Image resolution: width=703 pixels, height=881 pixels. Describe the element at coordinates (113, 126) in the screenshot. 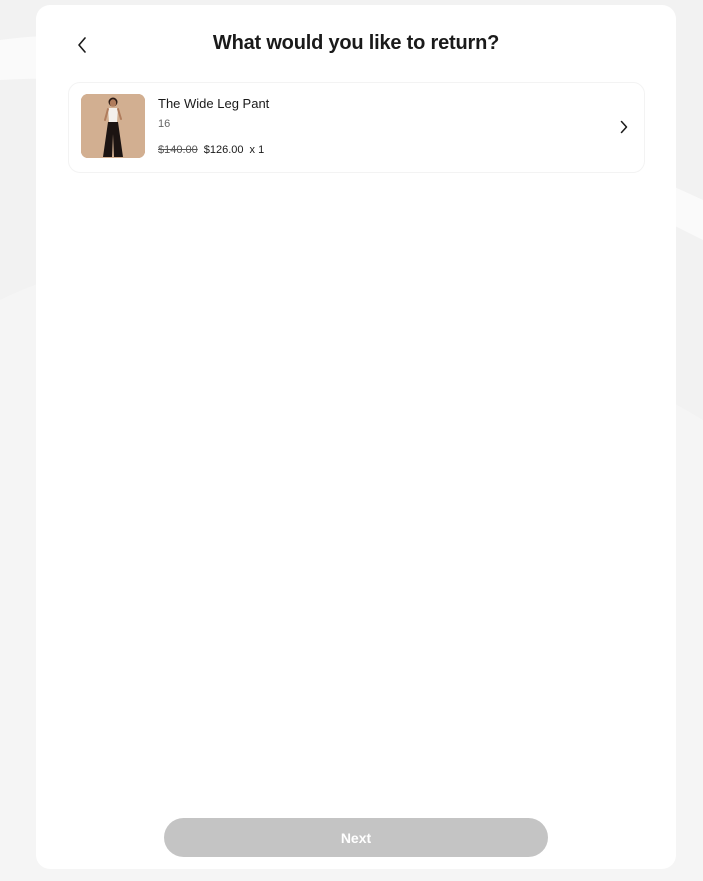

I see `product-image` at that location.